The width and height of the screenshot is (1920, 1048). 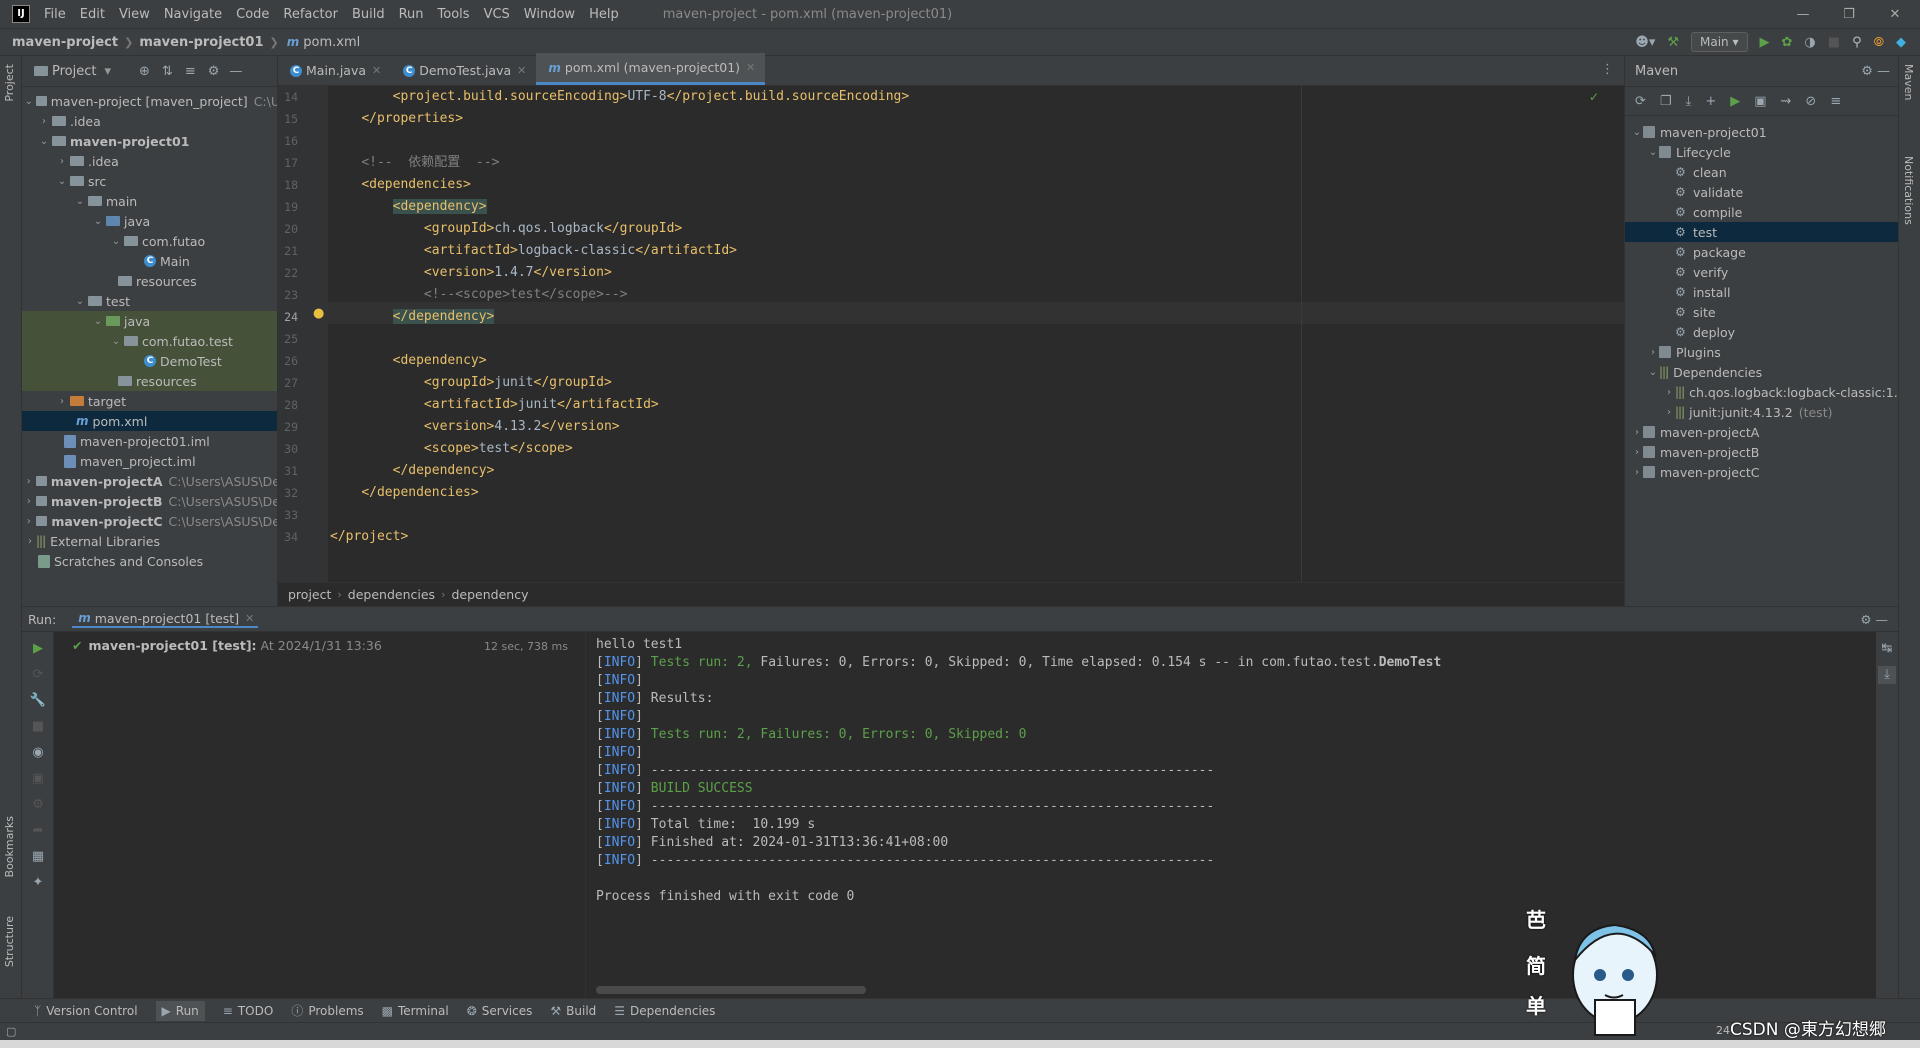 What do you see at coordinates (454, 14) in the screenshot?
I see `menu-tools: Tools` at bounding box center [454, 14].